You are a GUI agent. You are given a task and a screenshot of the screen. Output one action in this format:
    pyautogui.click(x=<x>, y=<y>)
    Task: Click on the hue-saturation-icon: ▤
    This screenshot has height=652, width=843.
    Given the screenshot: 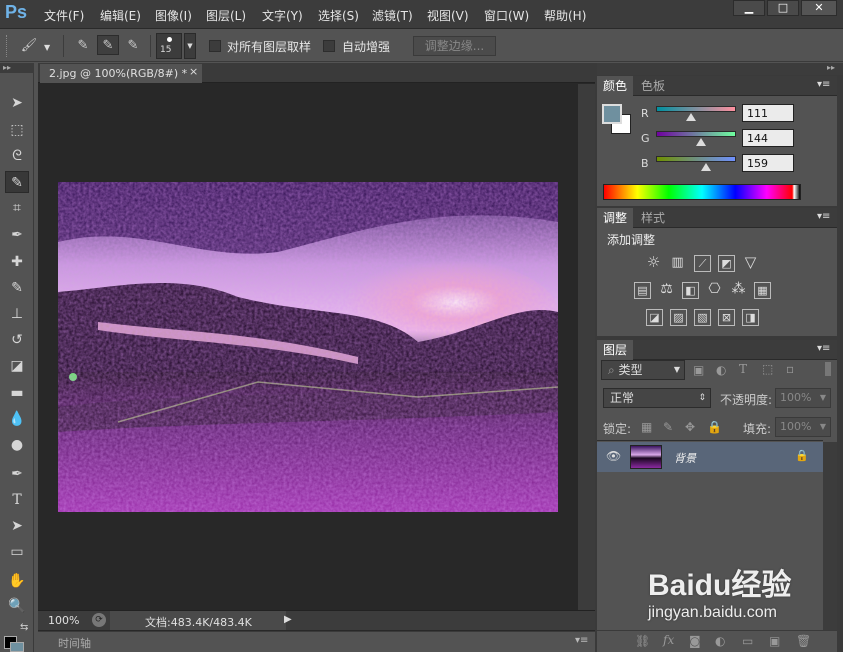 What is the action you would take?
    pyautogui.click(x=642, y=290)
    